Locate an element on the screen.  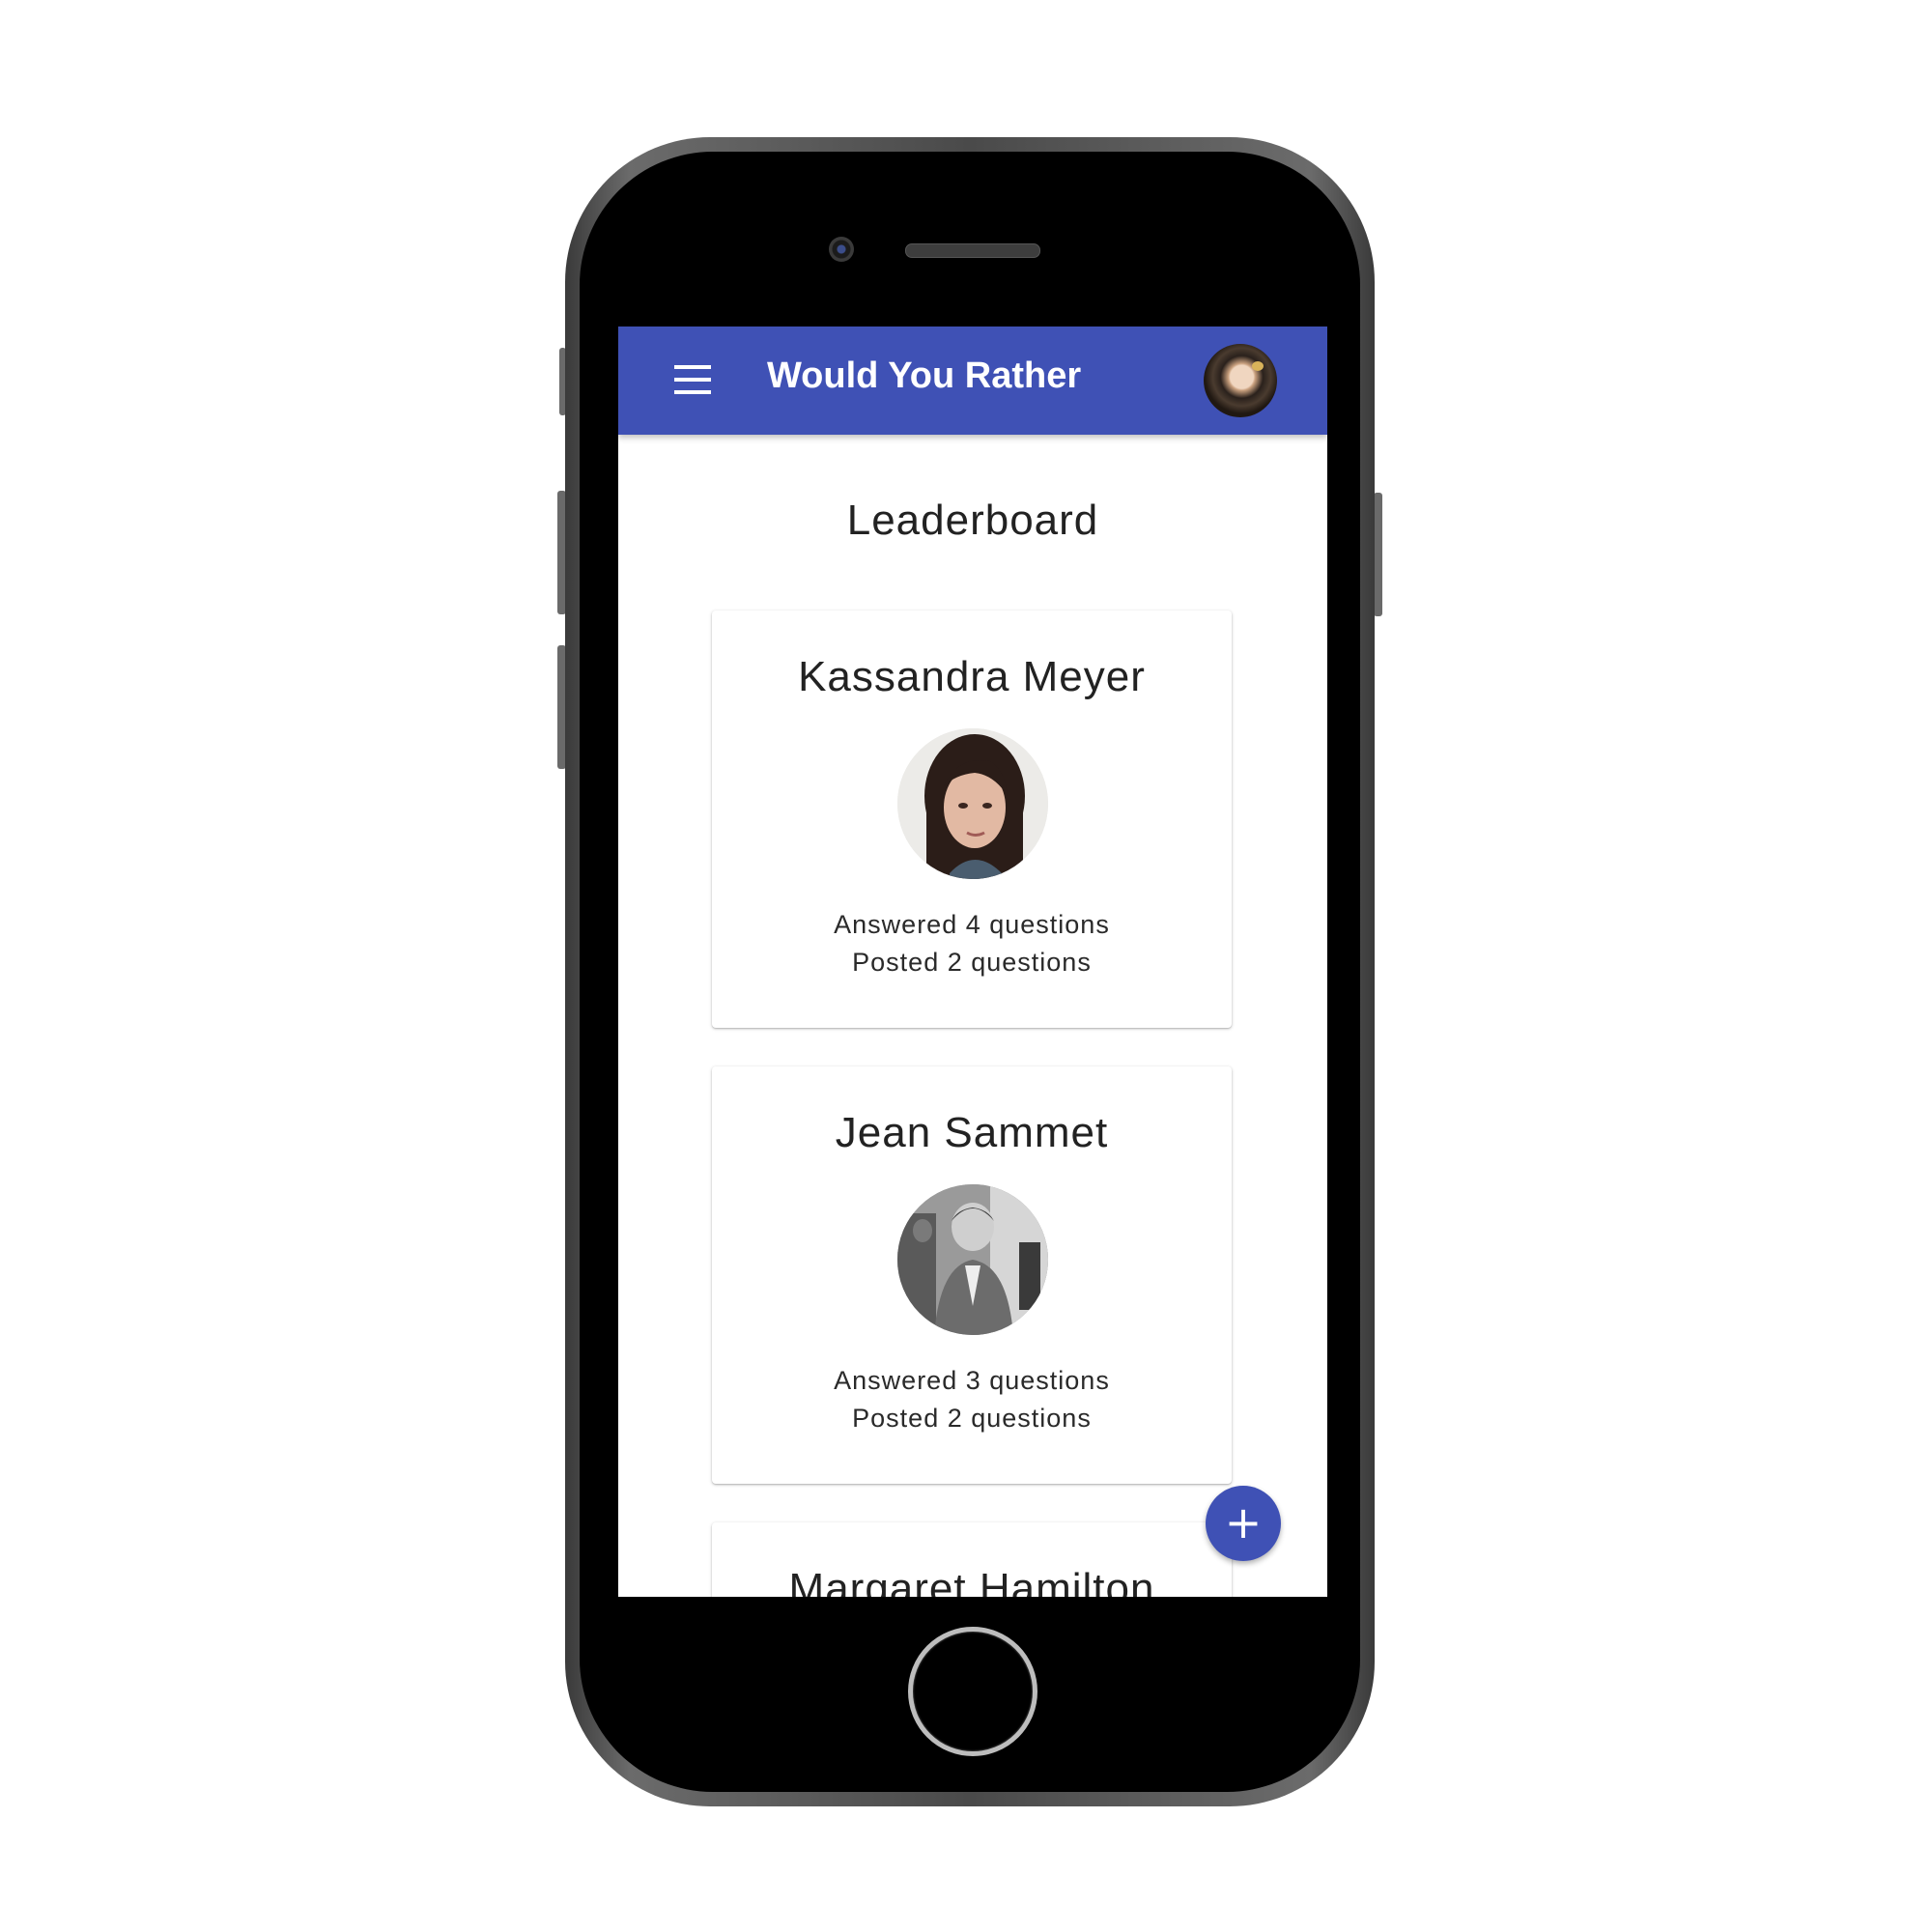
app-bar: Would You Rather is located at coordinates (972, 381).